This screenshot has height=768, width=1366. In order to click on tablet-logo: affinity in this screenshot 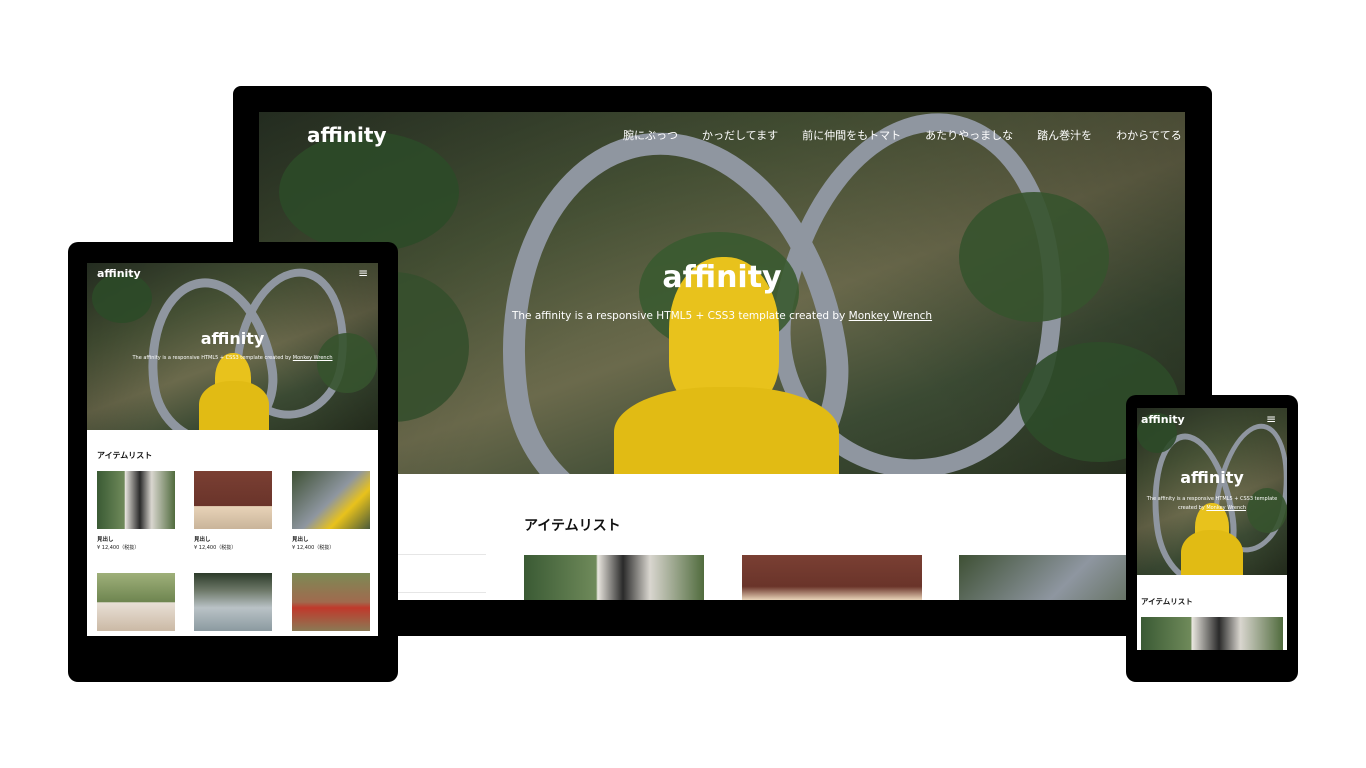, I will do `click(119, 273)`.